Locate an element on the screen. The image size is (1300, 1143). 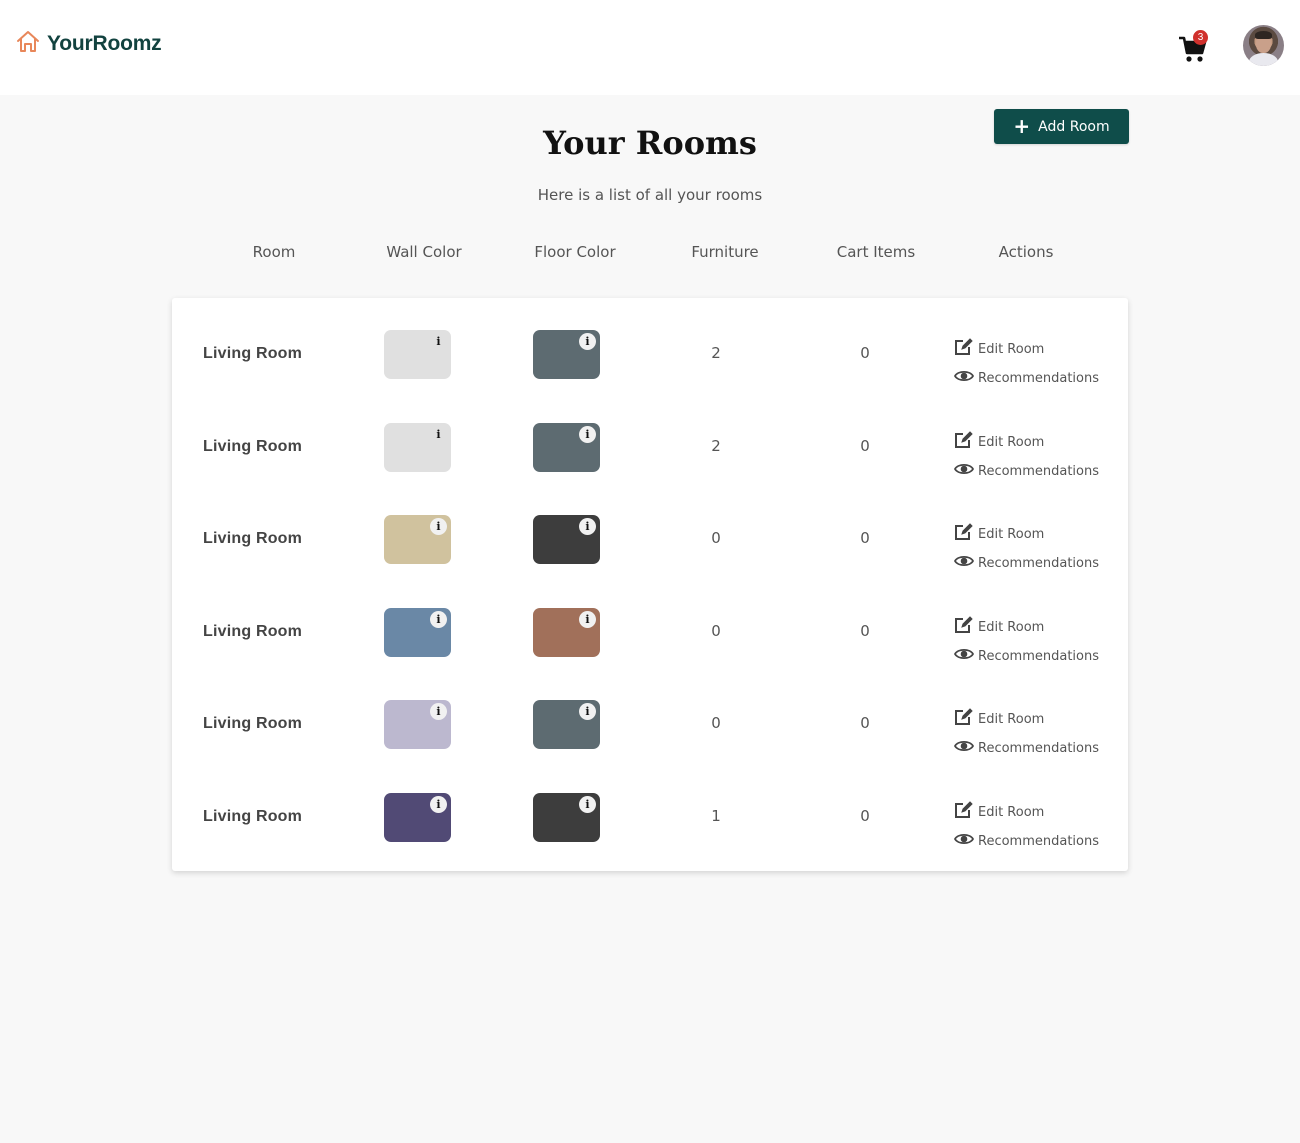
house-icon is located at coordinates (28, 44).